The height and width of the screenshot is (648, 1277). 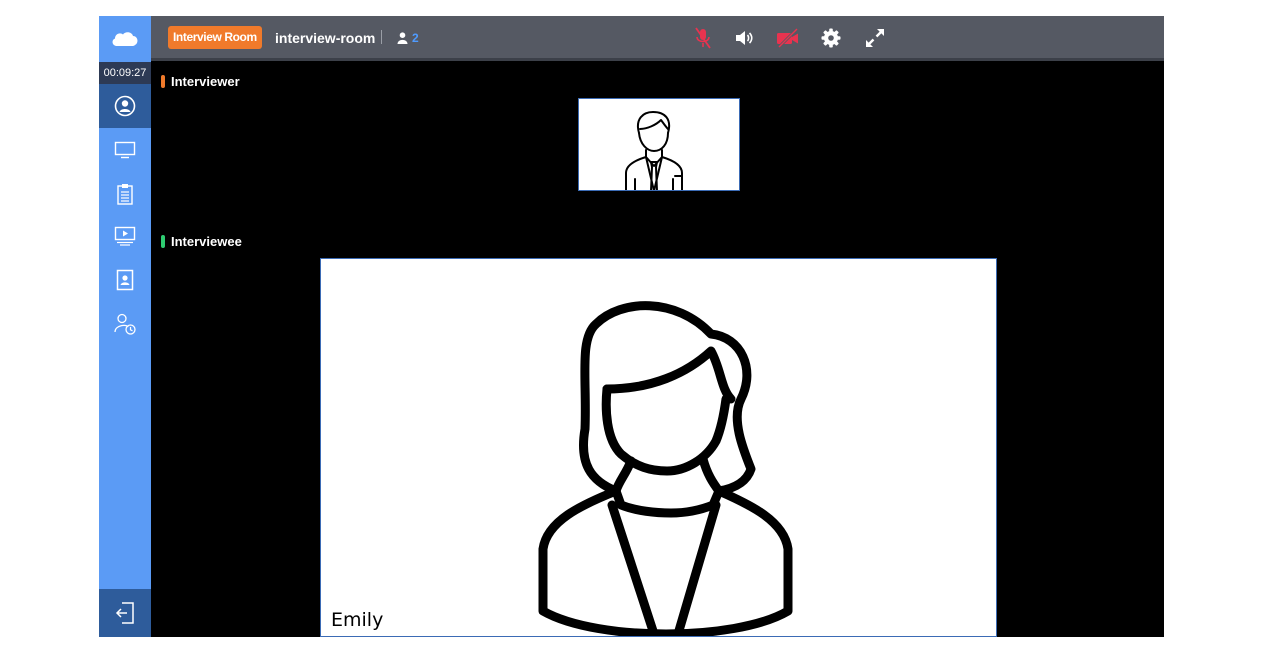 I want to click on interviewee-label: Interviewee, so click(x=206, y=241).